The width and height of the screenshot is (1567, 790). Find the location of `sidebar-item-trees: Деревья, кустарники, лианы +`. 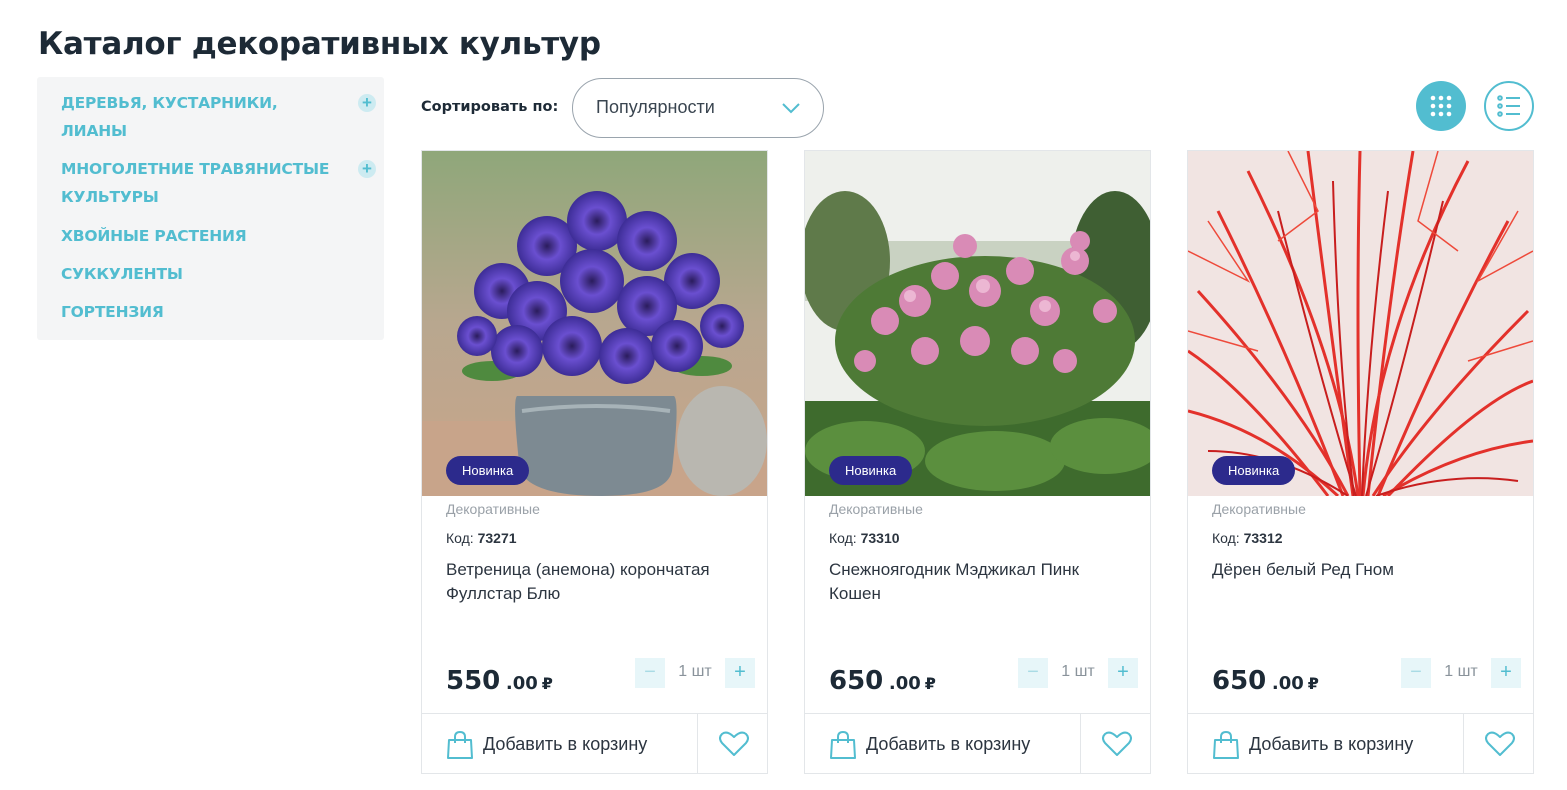

sidebar-item-trees: Деревья, кустарники, лианы + is located at coordinates (218, 117).